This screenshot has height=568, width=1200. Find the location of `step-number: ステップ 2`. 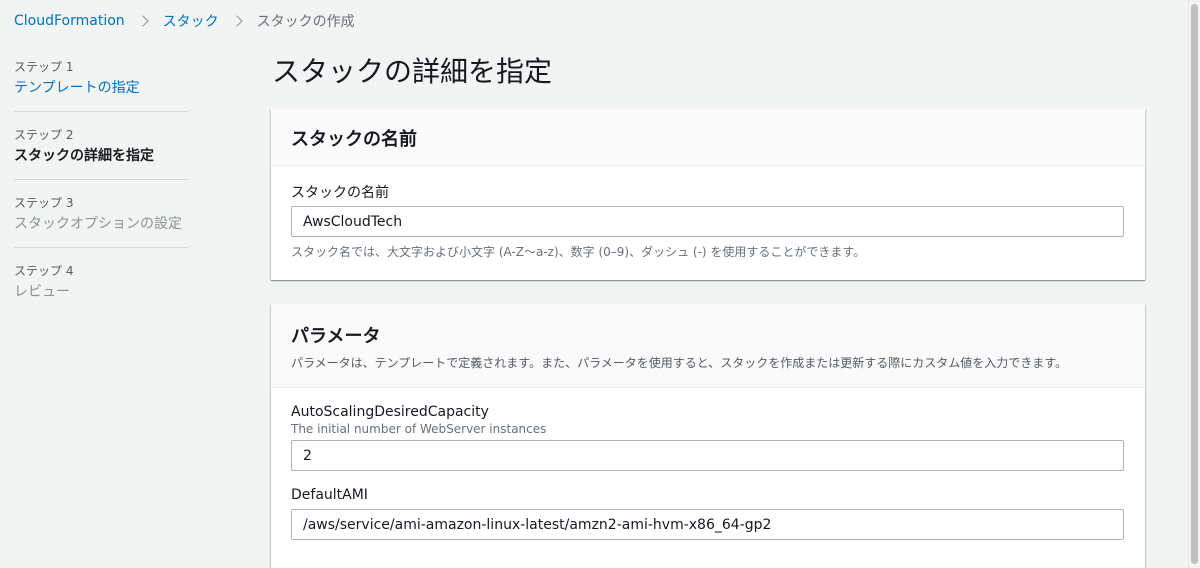

step-number: ステップ 2 is located at coordinates (44, 135).